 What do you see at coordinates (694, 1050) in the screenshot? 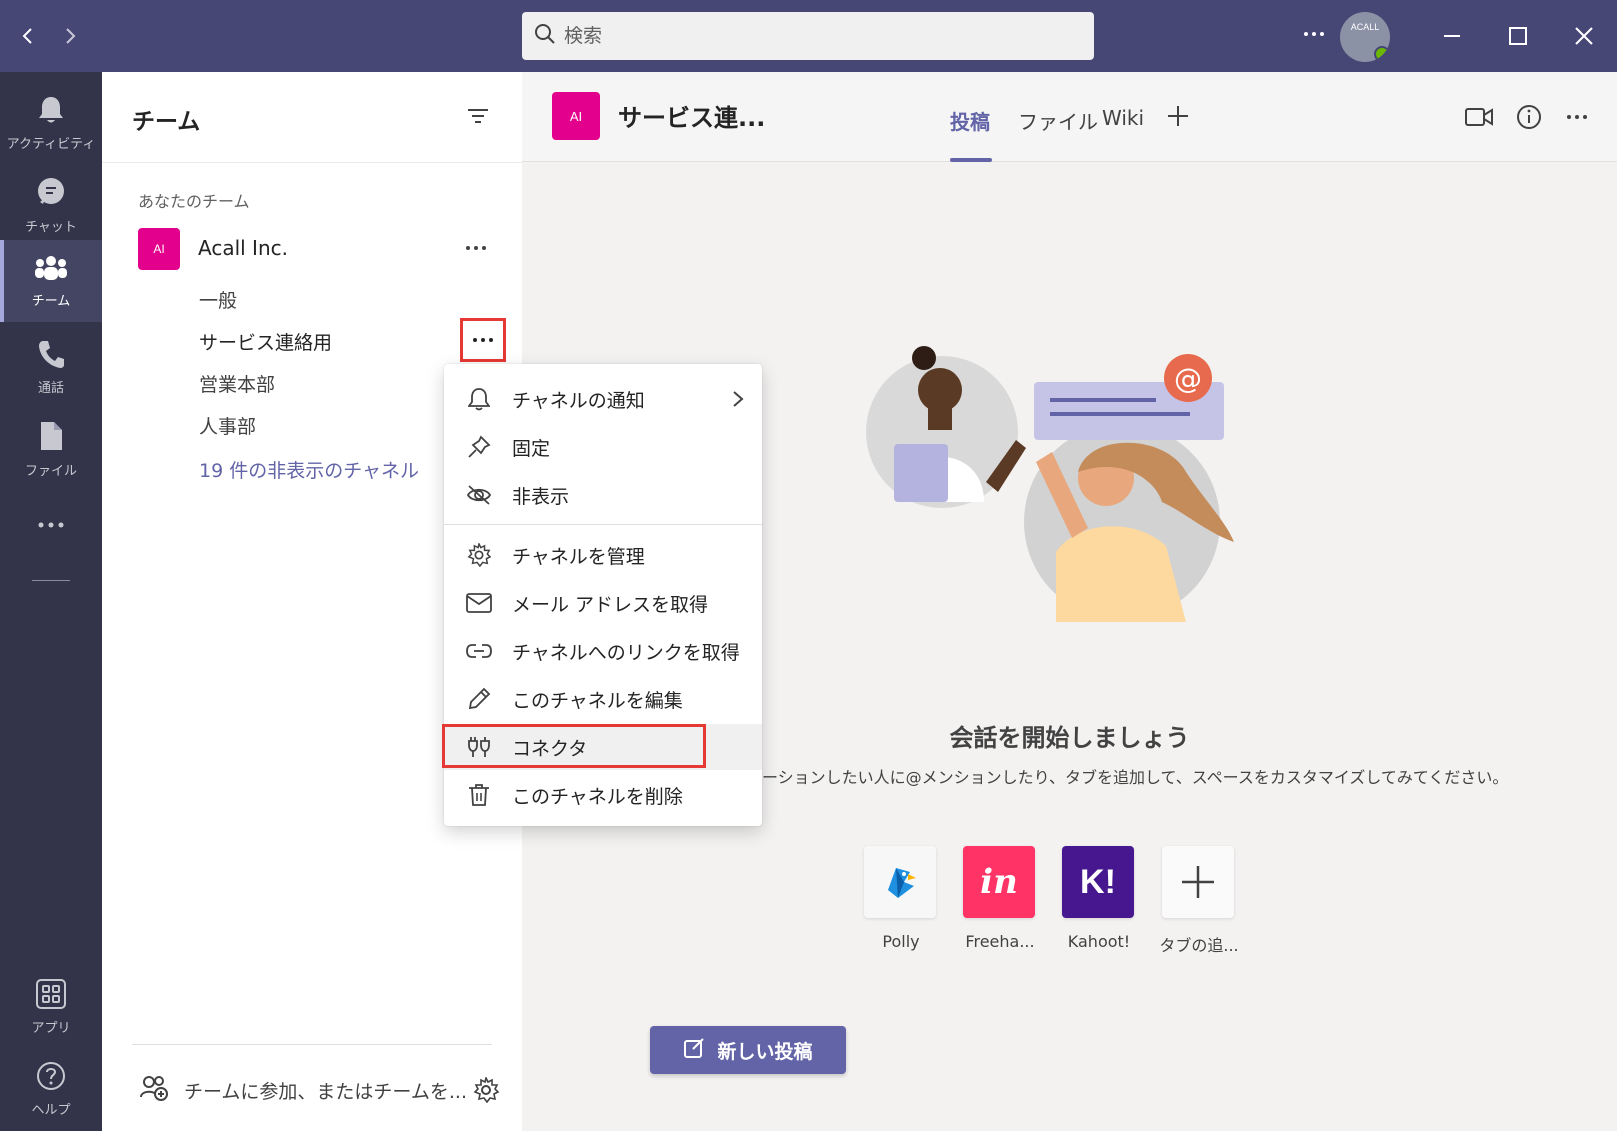
I see `compose-icon` at bounding box center [694, 1050].